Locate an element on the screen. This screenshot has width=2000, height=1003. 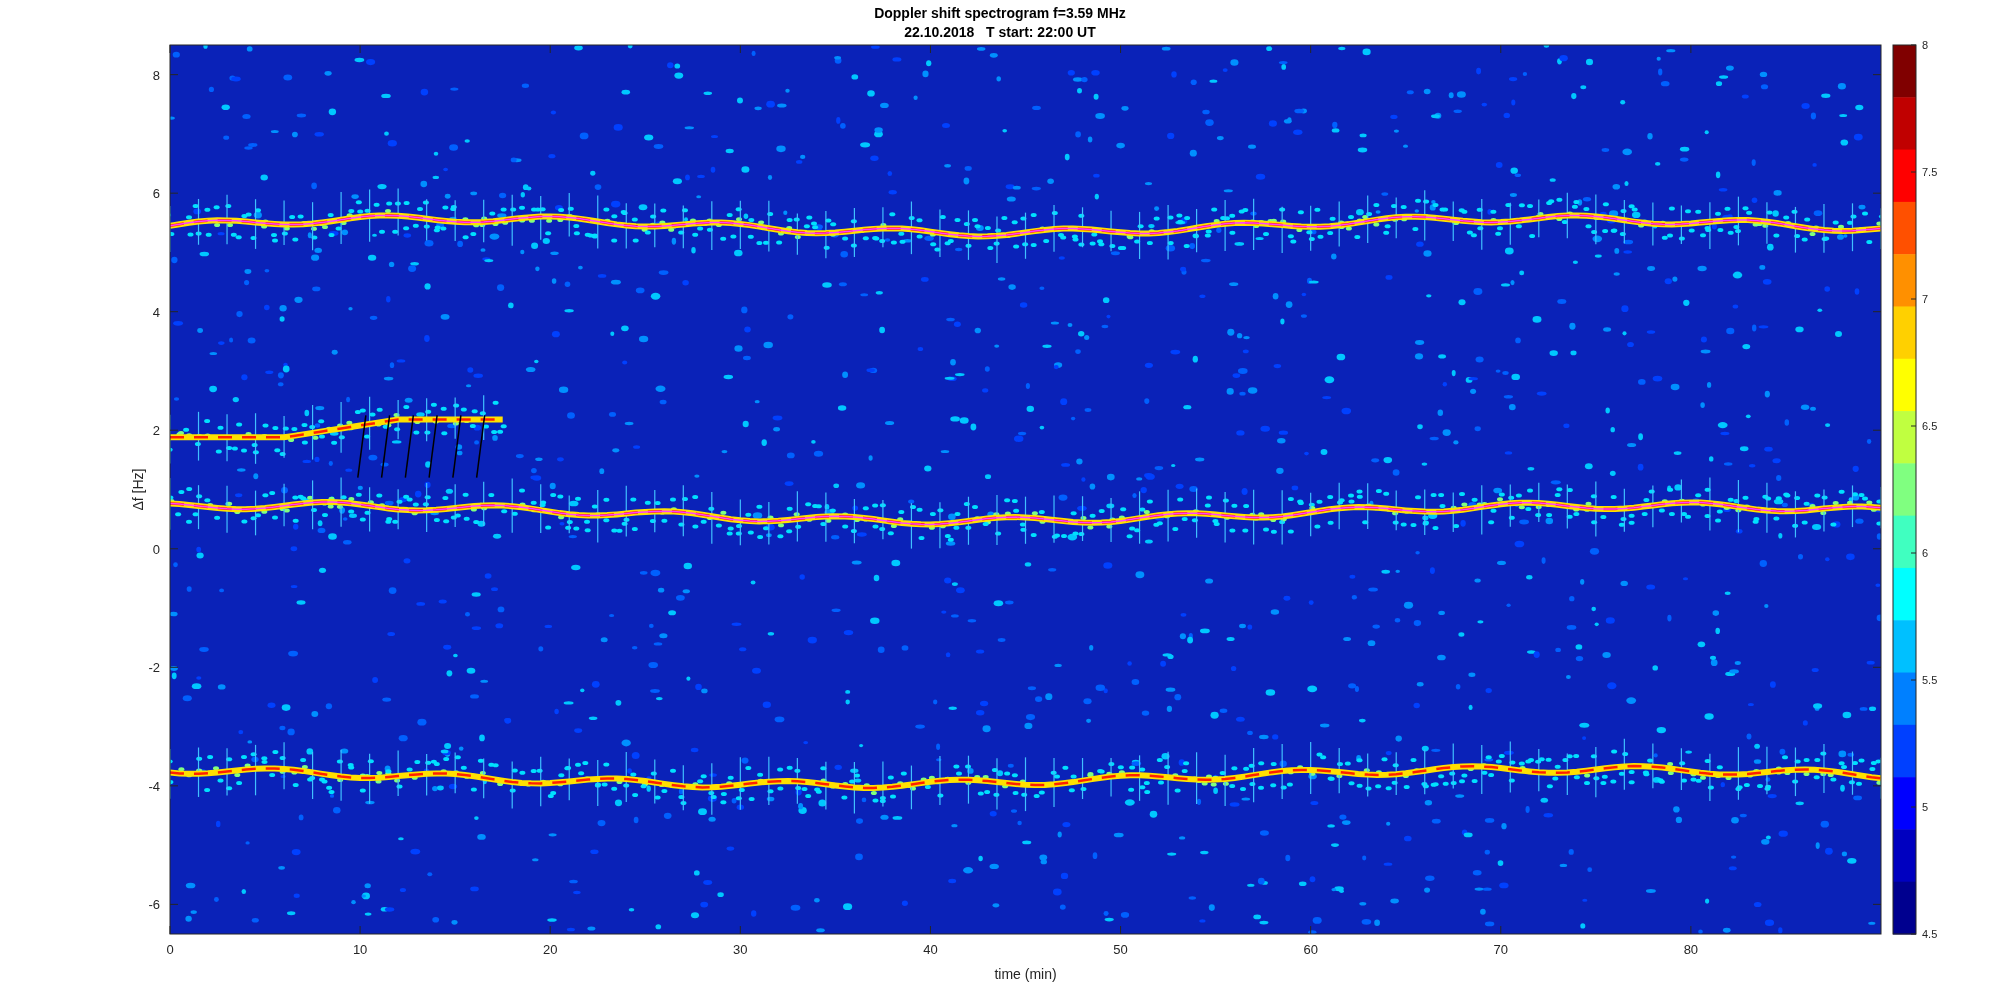
y-tick-label: 8 is located at coordinates (156, 75).